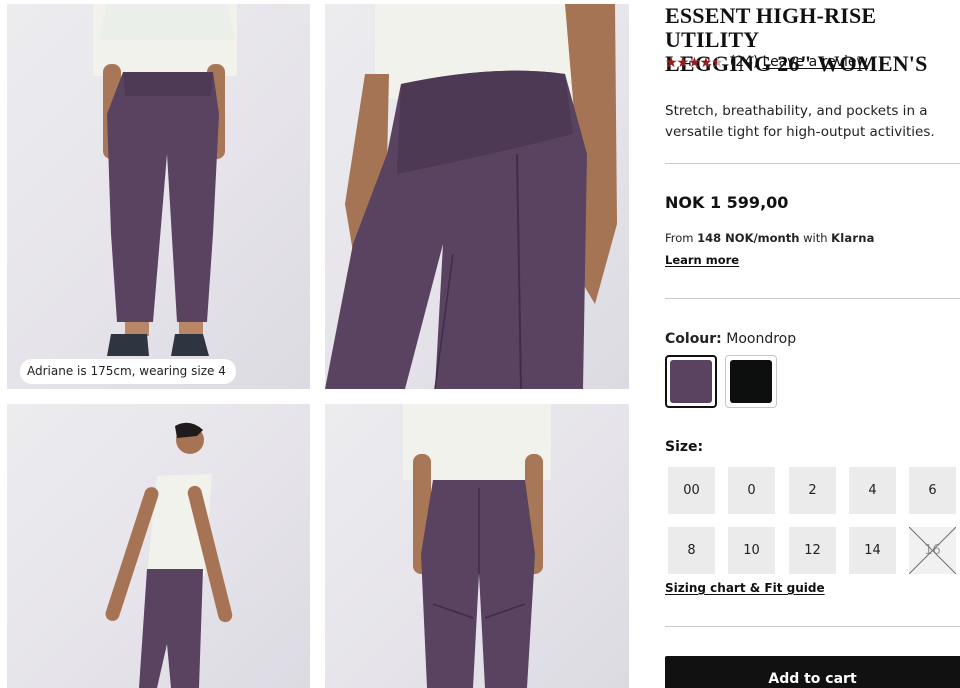 This screenshot has width=960, height=688. Describe the element at coordinates (691, 490) in the screenshot. I see `size-option-00: 00` at that location.